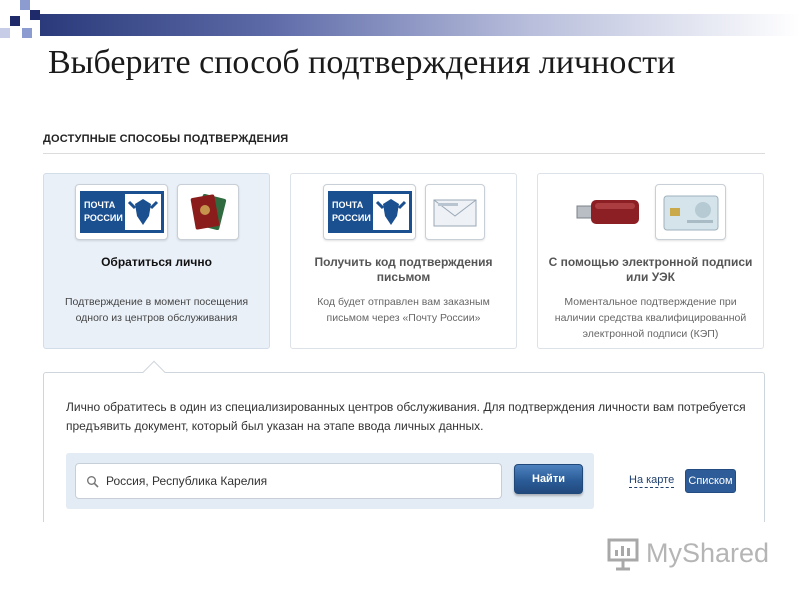 This screenshot has height=600, width=800. What do you see at coordinates (420, 25) in the screenshot?
I see `slide-header-bar` at bounding box center [420, 25].